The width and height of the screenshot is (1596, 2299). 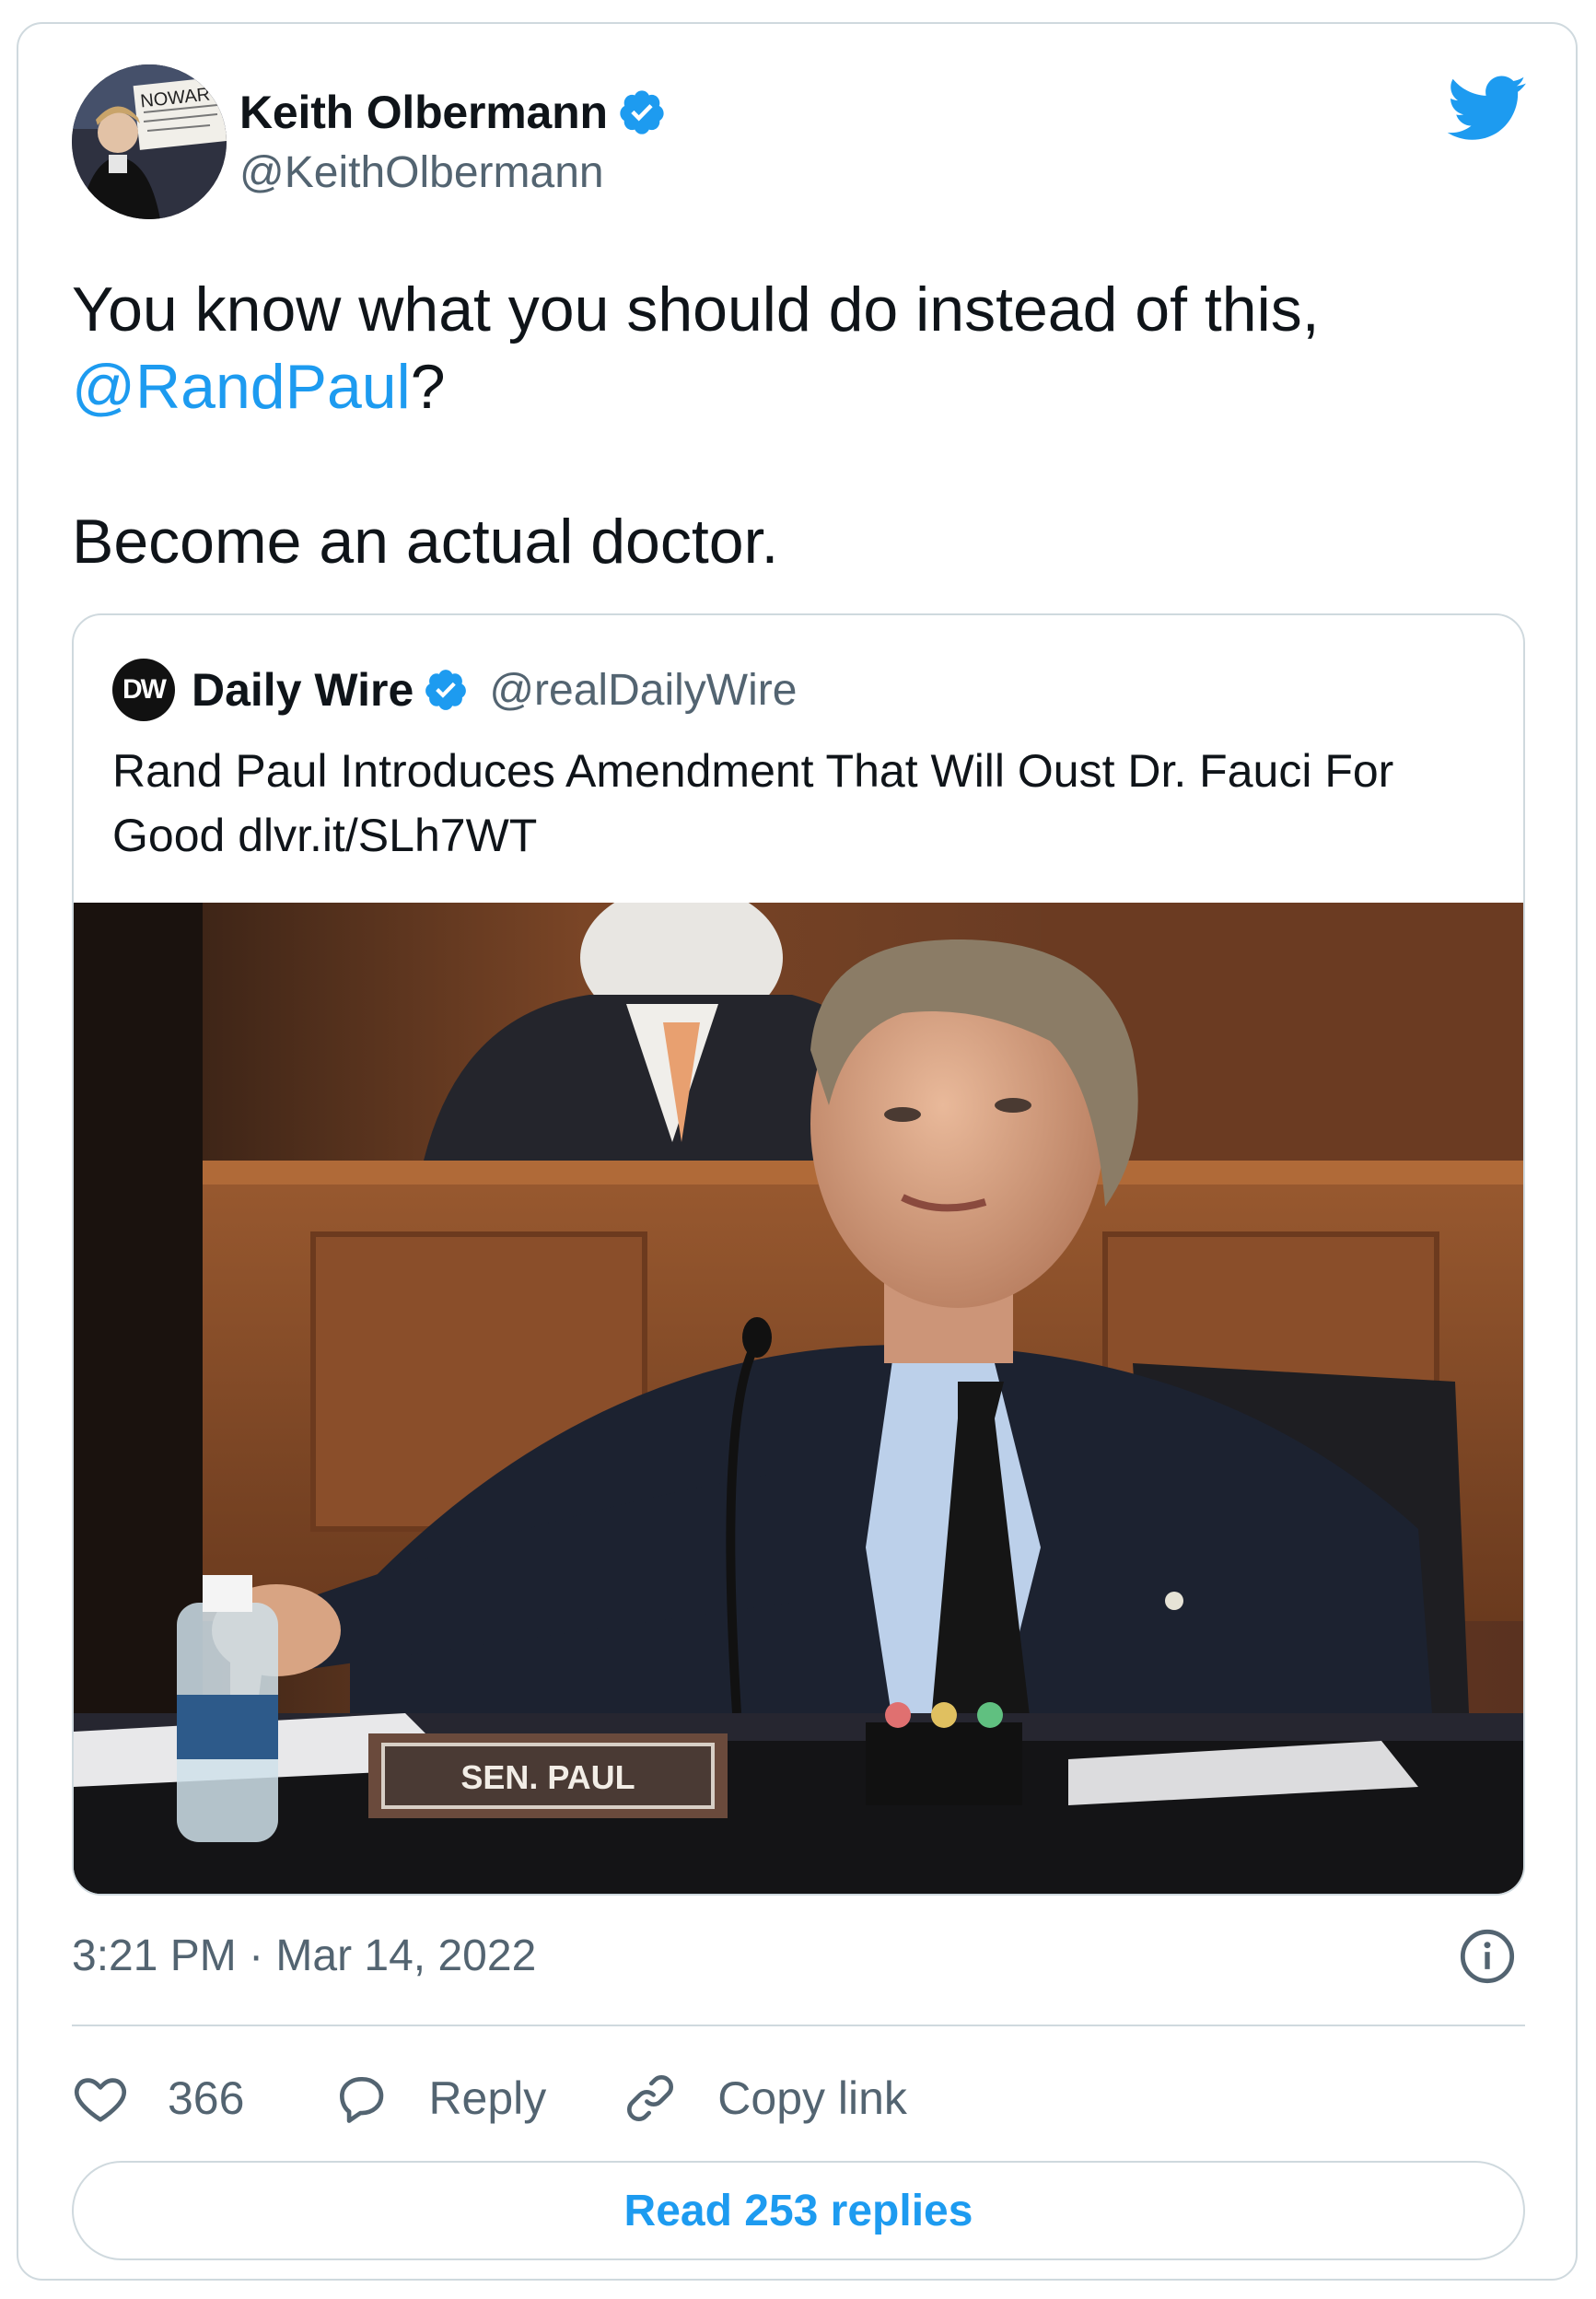 What do you see at coordinates (791, 387) in the screenshot?
I see `tweet-line-2: @RandPaul?` at bounding box center [791, 387].